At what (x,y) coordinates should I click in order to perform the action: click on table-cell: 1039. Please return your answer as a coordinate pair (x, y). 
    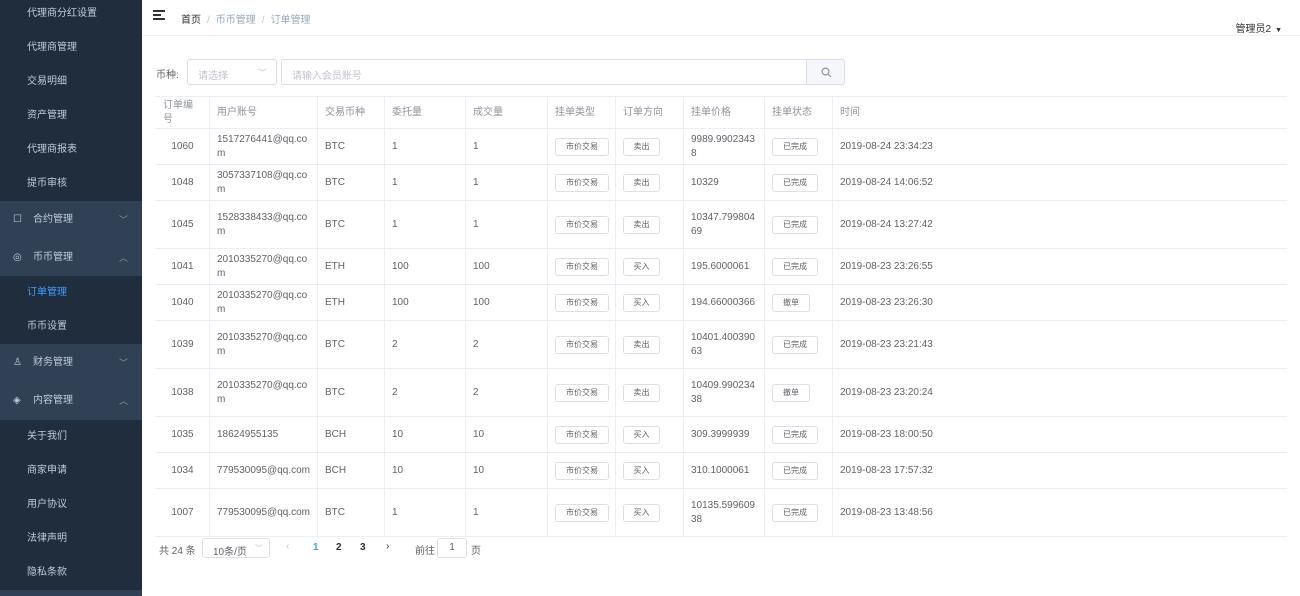
    Looking at the image, I should click on (183, 345).